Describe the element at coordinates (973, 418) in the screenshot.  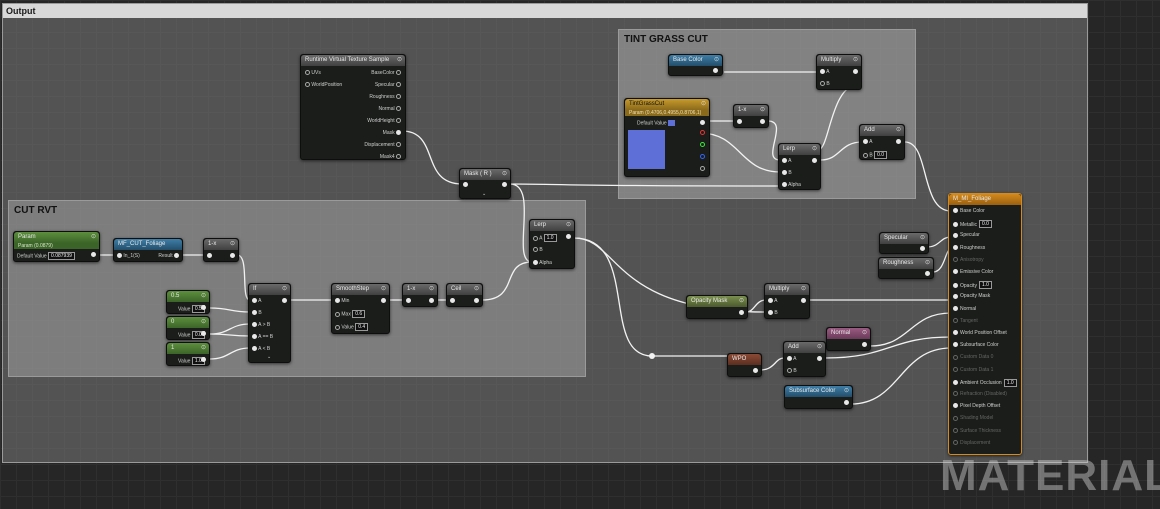
I see `material-input-pin: Shading Model` at that location.